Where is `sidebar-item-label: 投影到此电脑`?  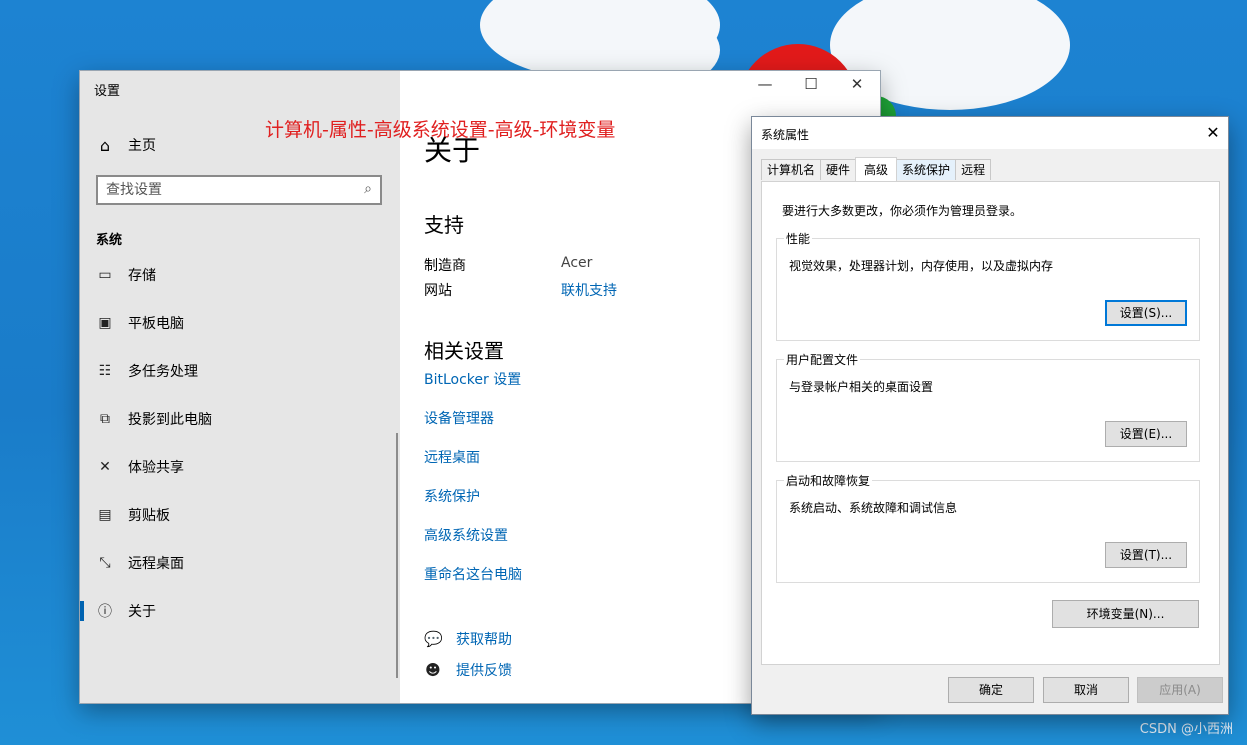
sidebar-item-label: 投影到此电脑 is located at coordinates (170, 420).